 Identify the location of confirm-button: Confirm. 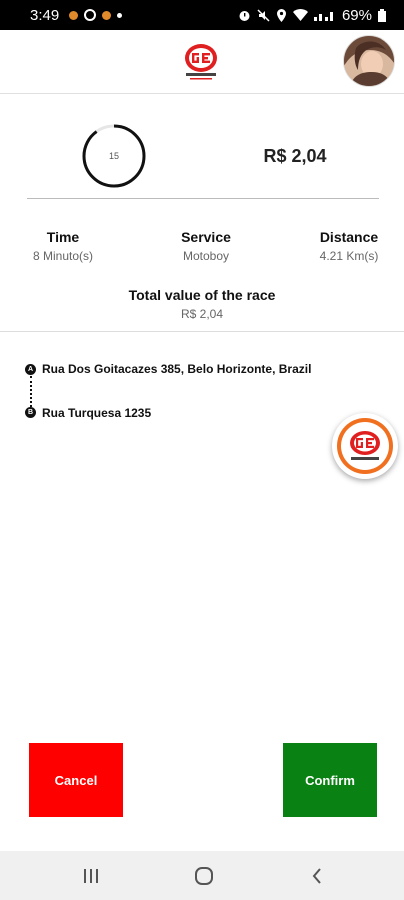
(330, 780).